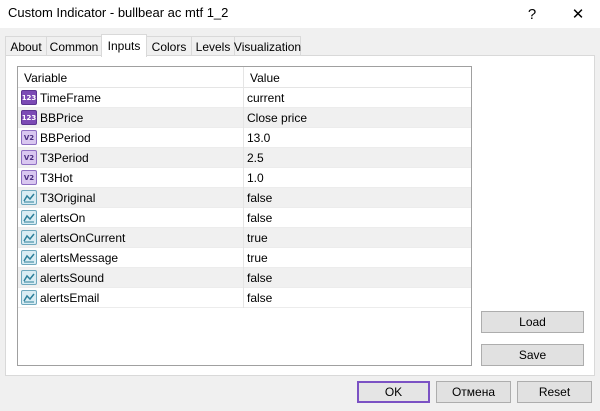 The image size is (600, 411). Describe the element at coordinates (26, 46) in the screenshot. I see `tab-about: About` at that location.